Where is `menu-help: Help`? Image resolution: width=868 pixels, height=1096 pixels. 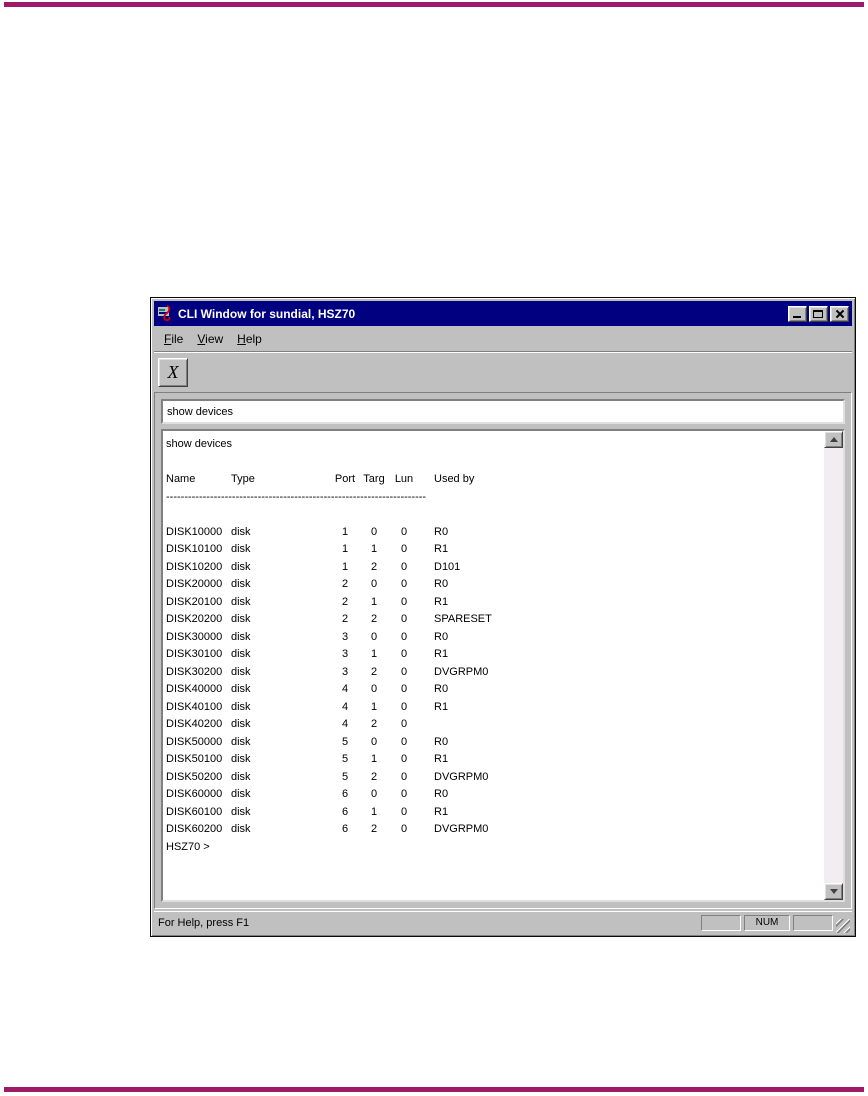
menu-help: Help is located at coordinates (249, 339).